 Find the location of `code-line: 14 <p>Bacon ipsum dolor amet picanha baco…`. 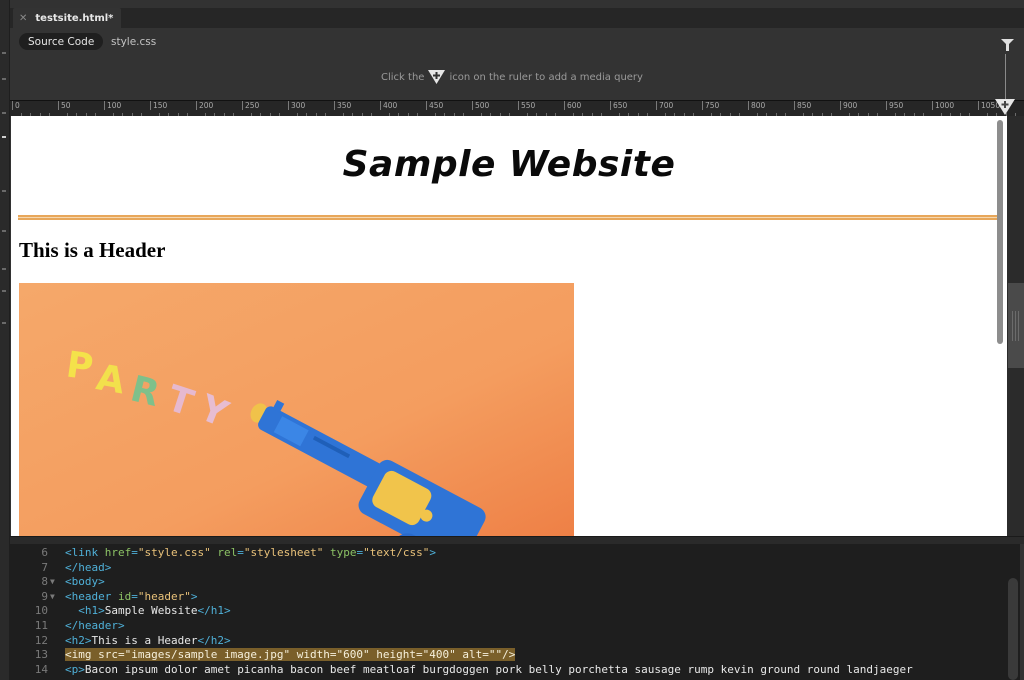

code-line: 14 <p>Bacon ipsum dolor amet picanha baco… is located at coordinates (510, 670).